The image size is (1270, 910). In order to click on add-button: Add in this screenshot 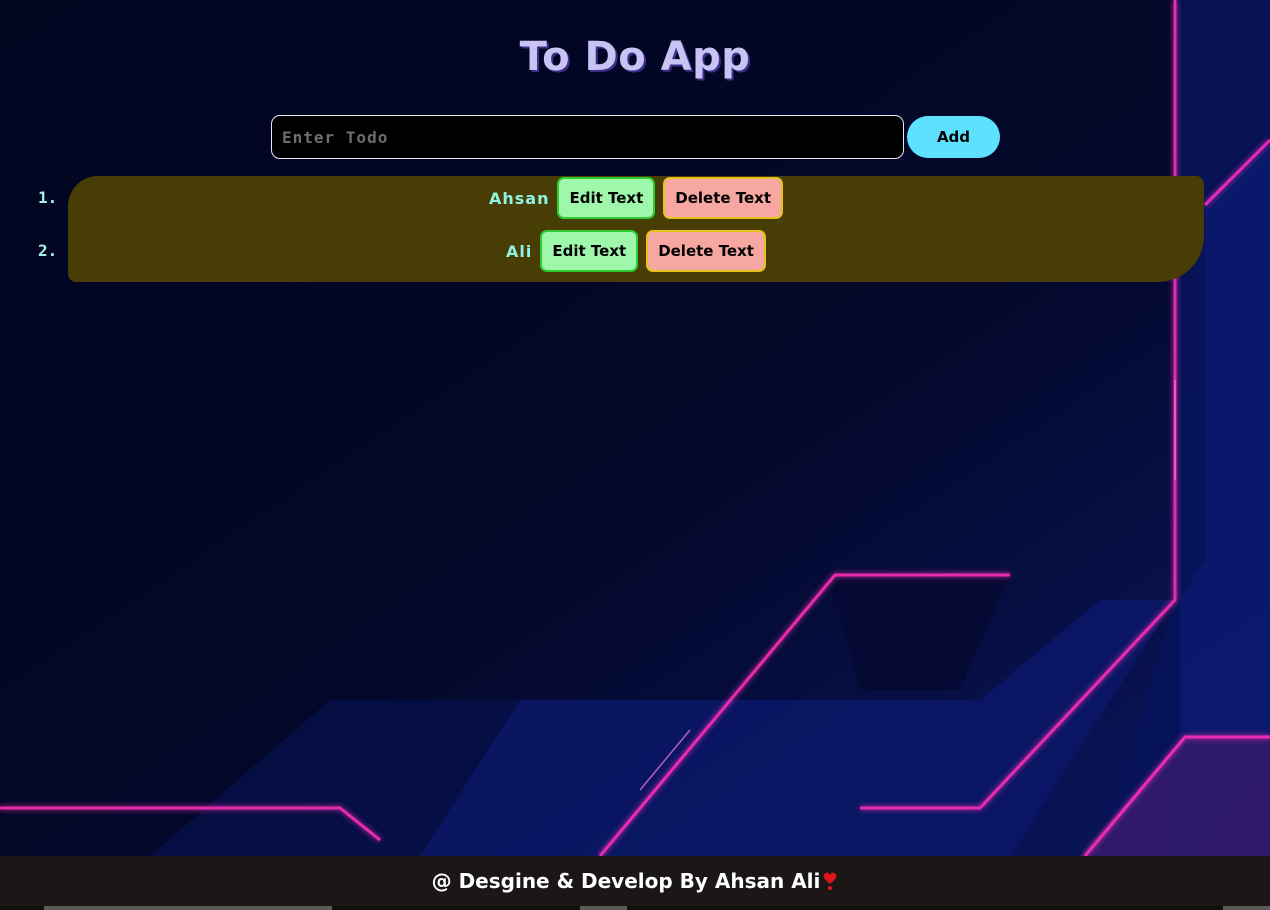, I will do `click(953, 137)`.